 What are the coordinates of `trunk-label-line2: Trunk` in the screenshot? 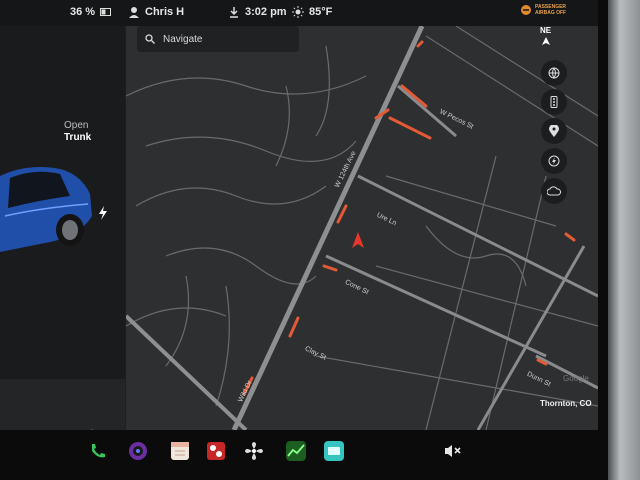 It's located at (78, 137).